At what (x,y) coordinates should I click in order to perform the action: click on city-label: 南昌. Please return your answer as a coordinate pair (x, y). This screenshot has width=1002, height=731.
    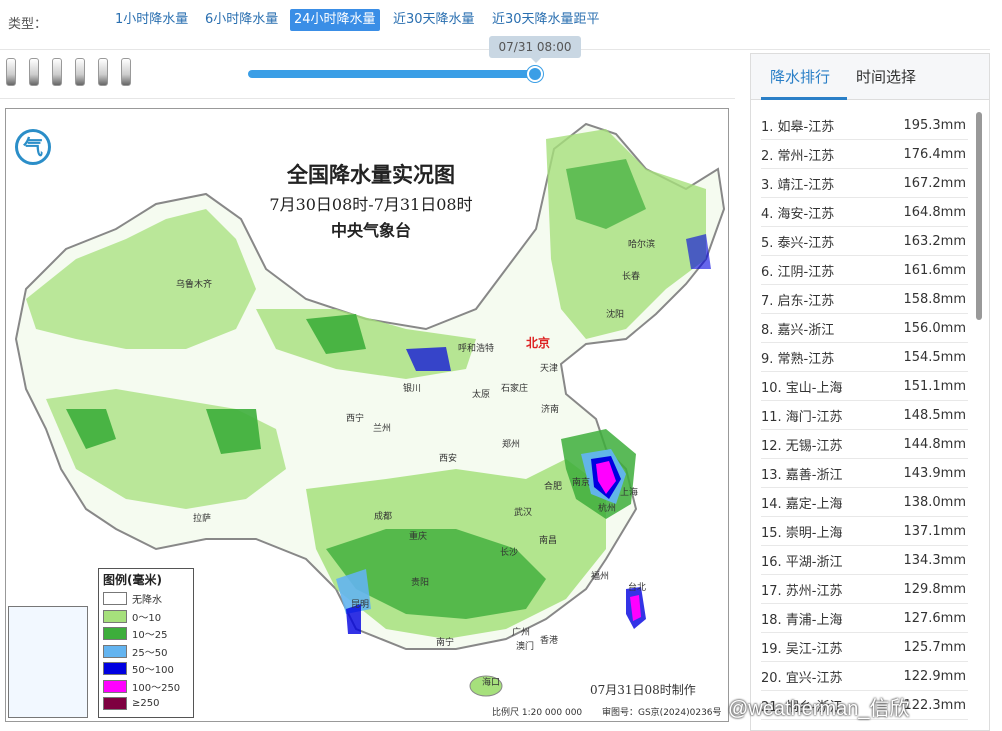
    Looking at the image, I should click on (548, 541).